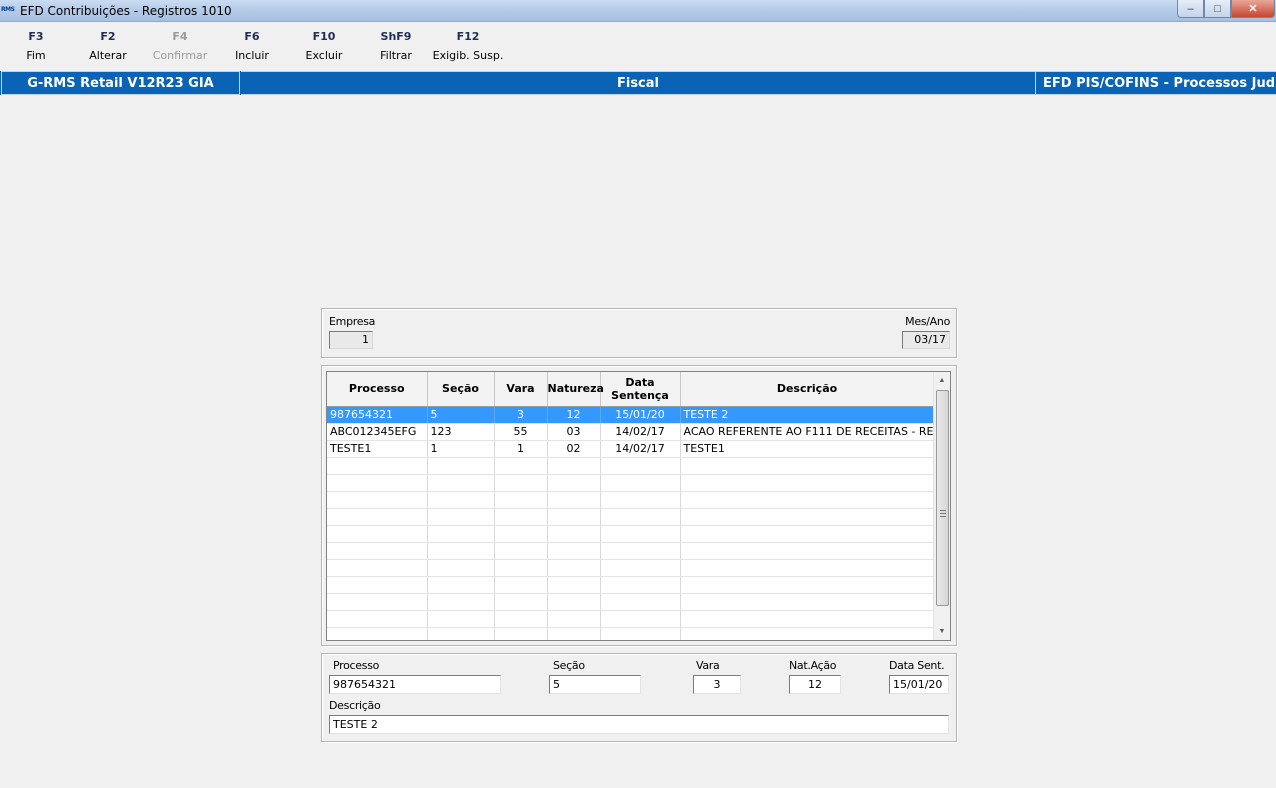  What do you see at coordinates (917, 665) in the screenshot?
I see `datasent-label: Data Sent.` at bounding box center [917, 665].